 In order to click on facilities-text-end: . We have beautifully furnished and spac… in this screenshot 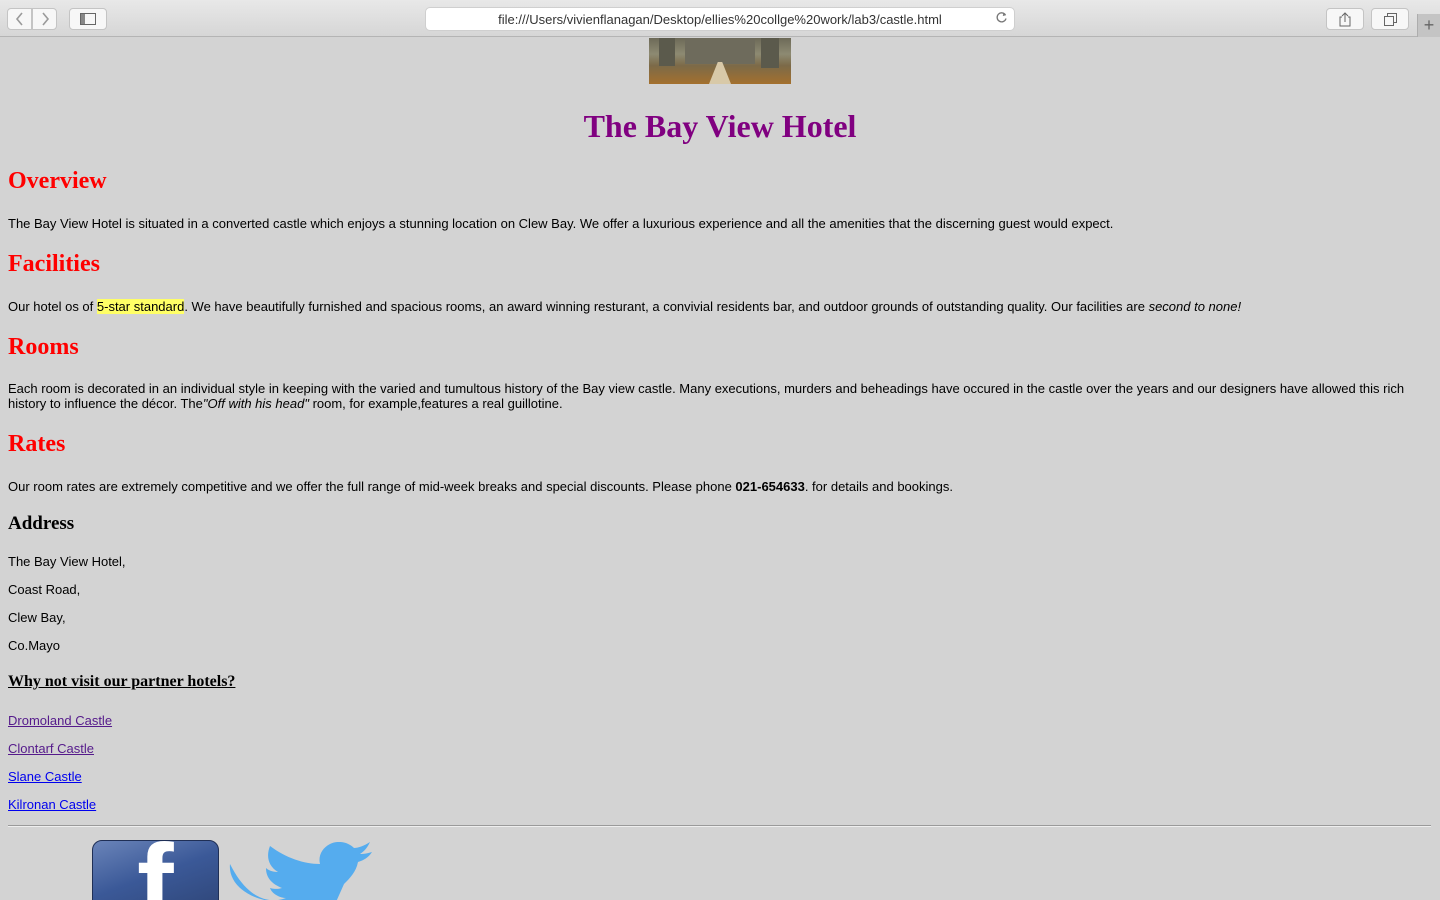, I will do `click(666, 306)`.